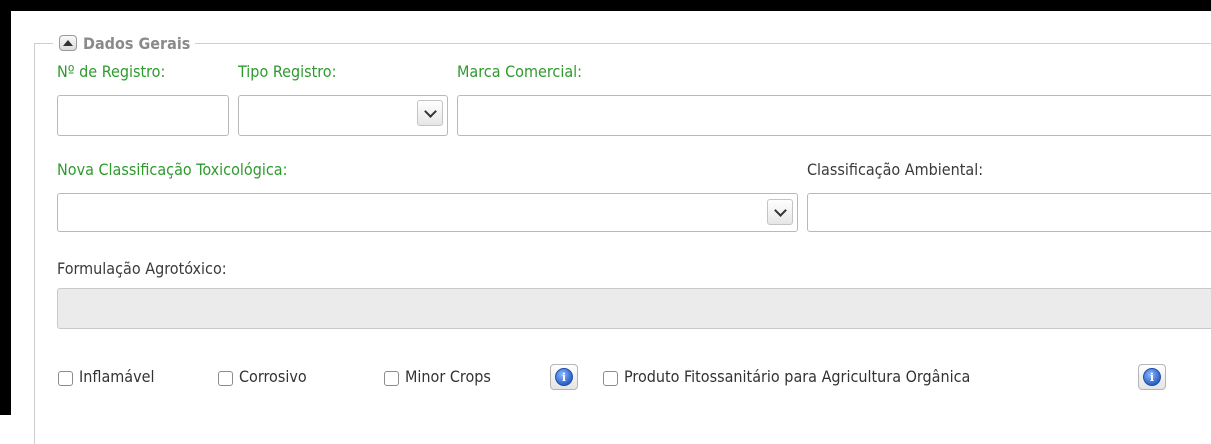  I want to click on section-title: Dados Gerais, so click(137, 43).